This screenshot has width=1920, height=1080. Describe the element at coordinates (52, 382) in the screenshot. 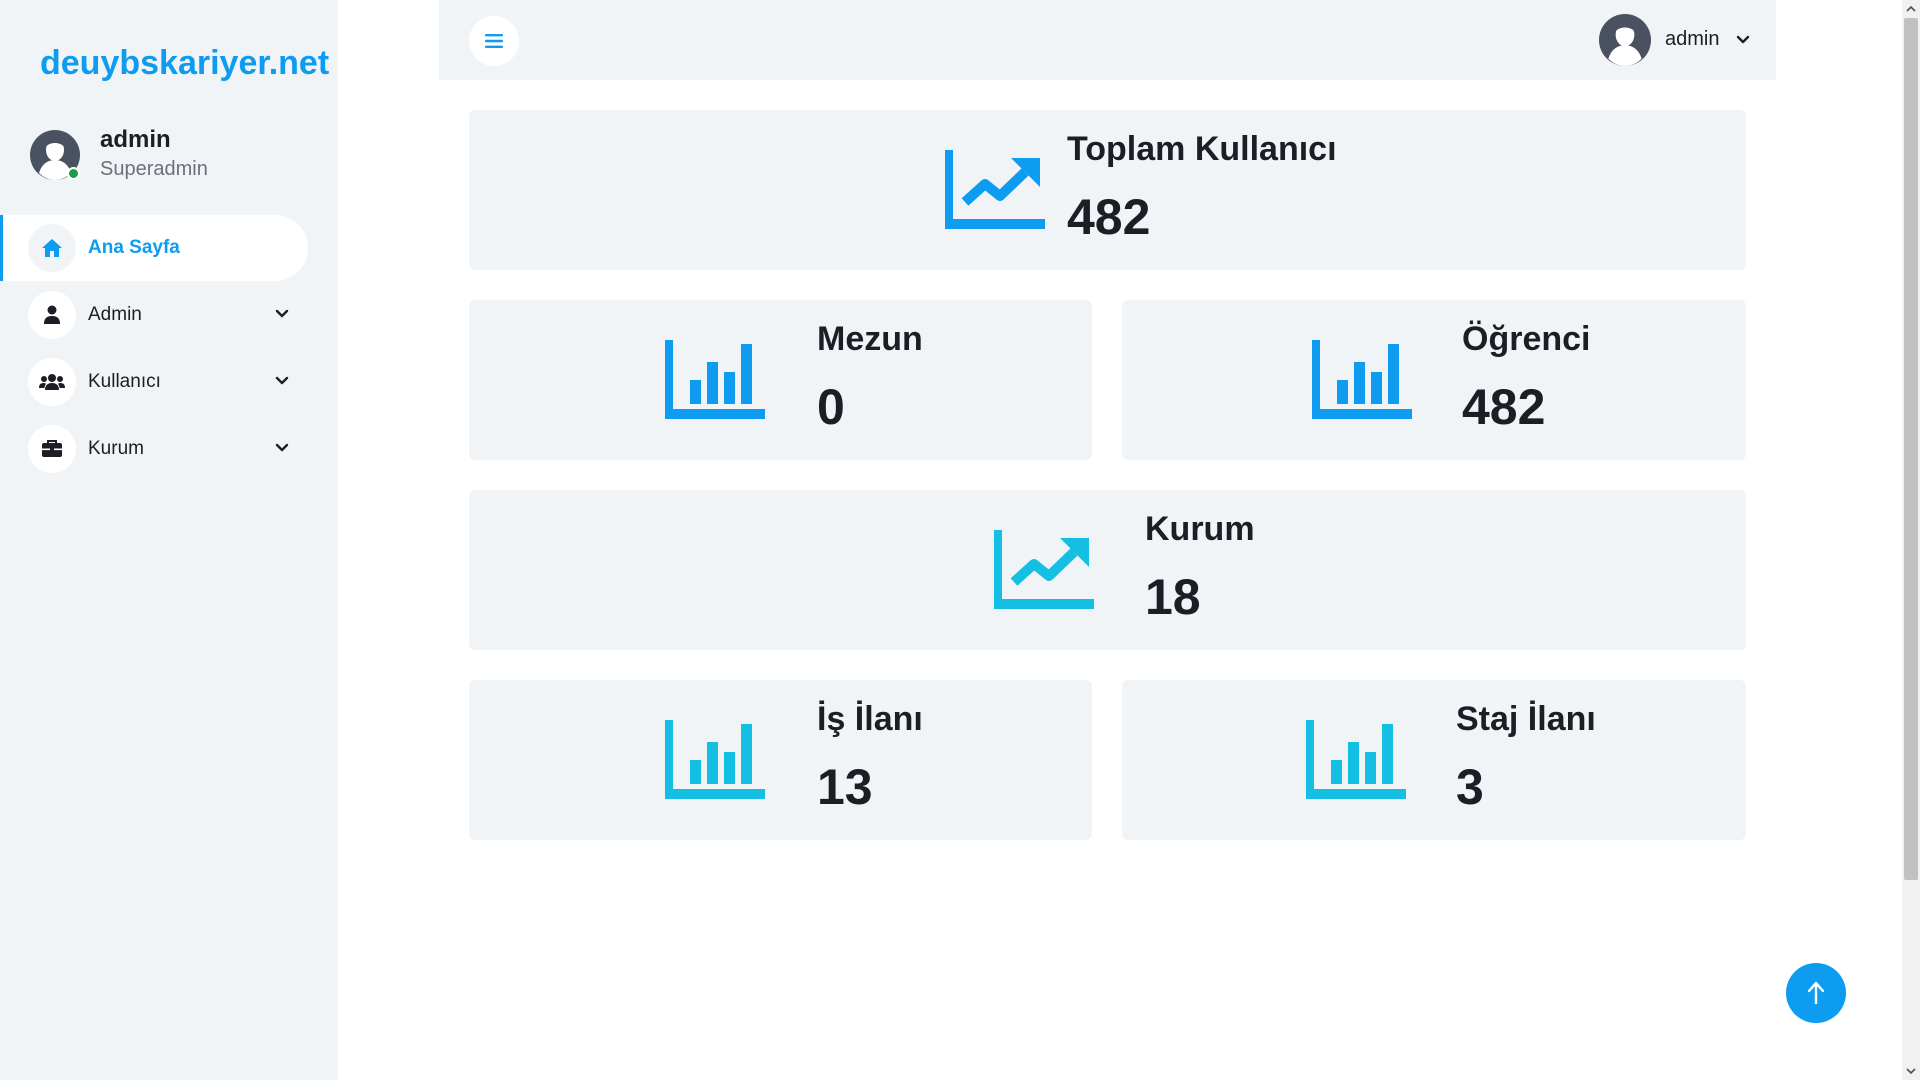

I see `users-icon` at that location.